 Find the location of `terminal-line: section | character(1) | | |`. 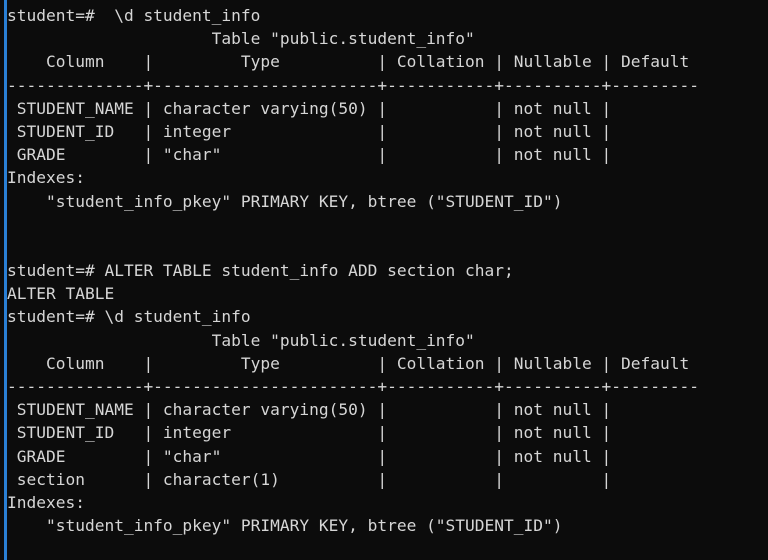

terminal-line: section | character(1) | | | is located at coordinates (314, 479).